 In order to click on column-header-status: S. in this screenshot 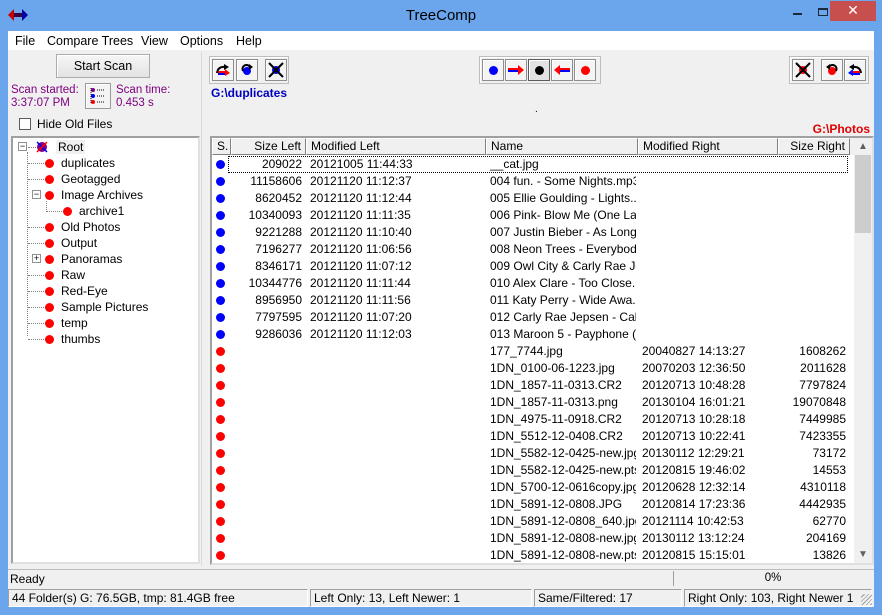, I will do `click(221, 146)`.